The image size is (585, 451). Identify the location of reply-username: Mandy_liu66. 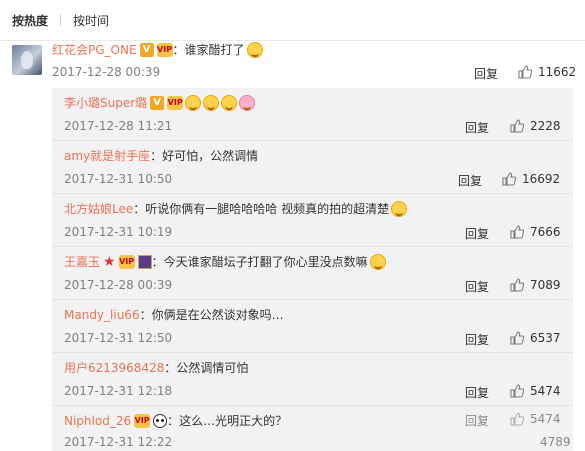
(102, 315).